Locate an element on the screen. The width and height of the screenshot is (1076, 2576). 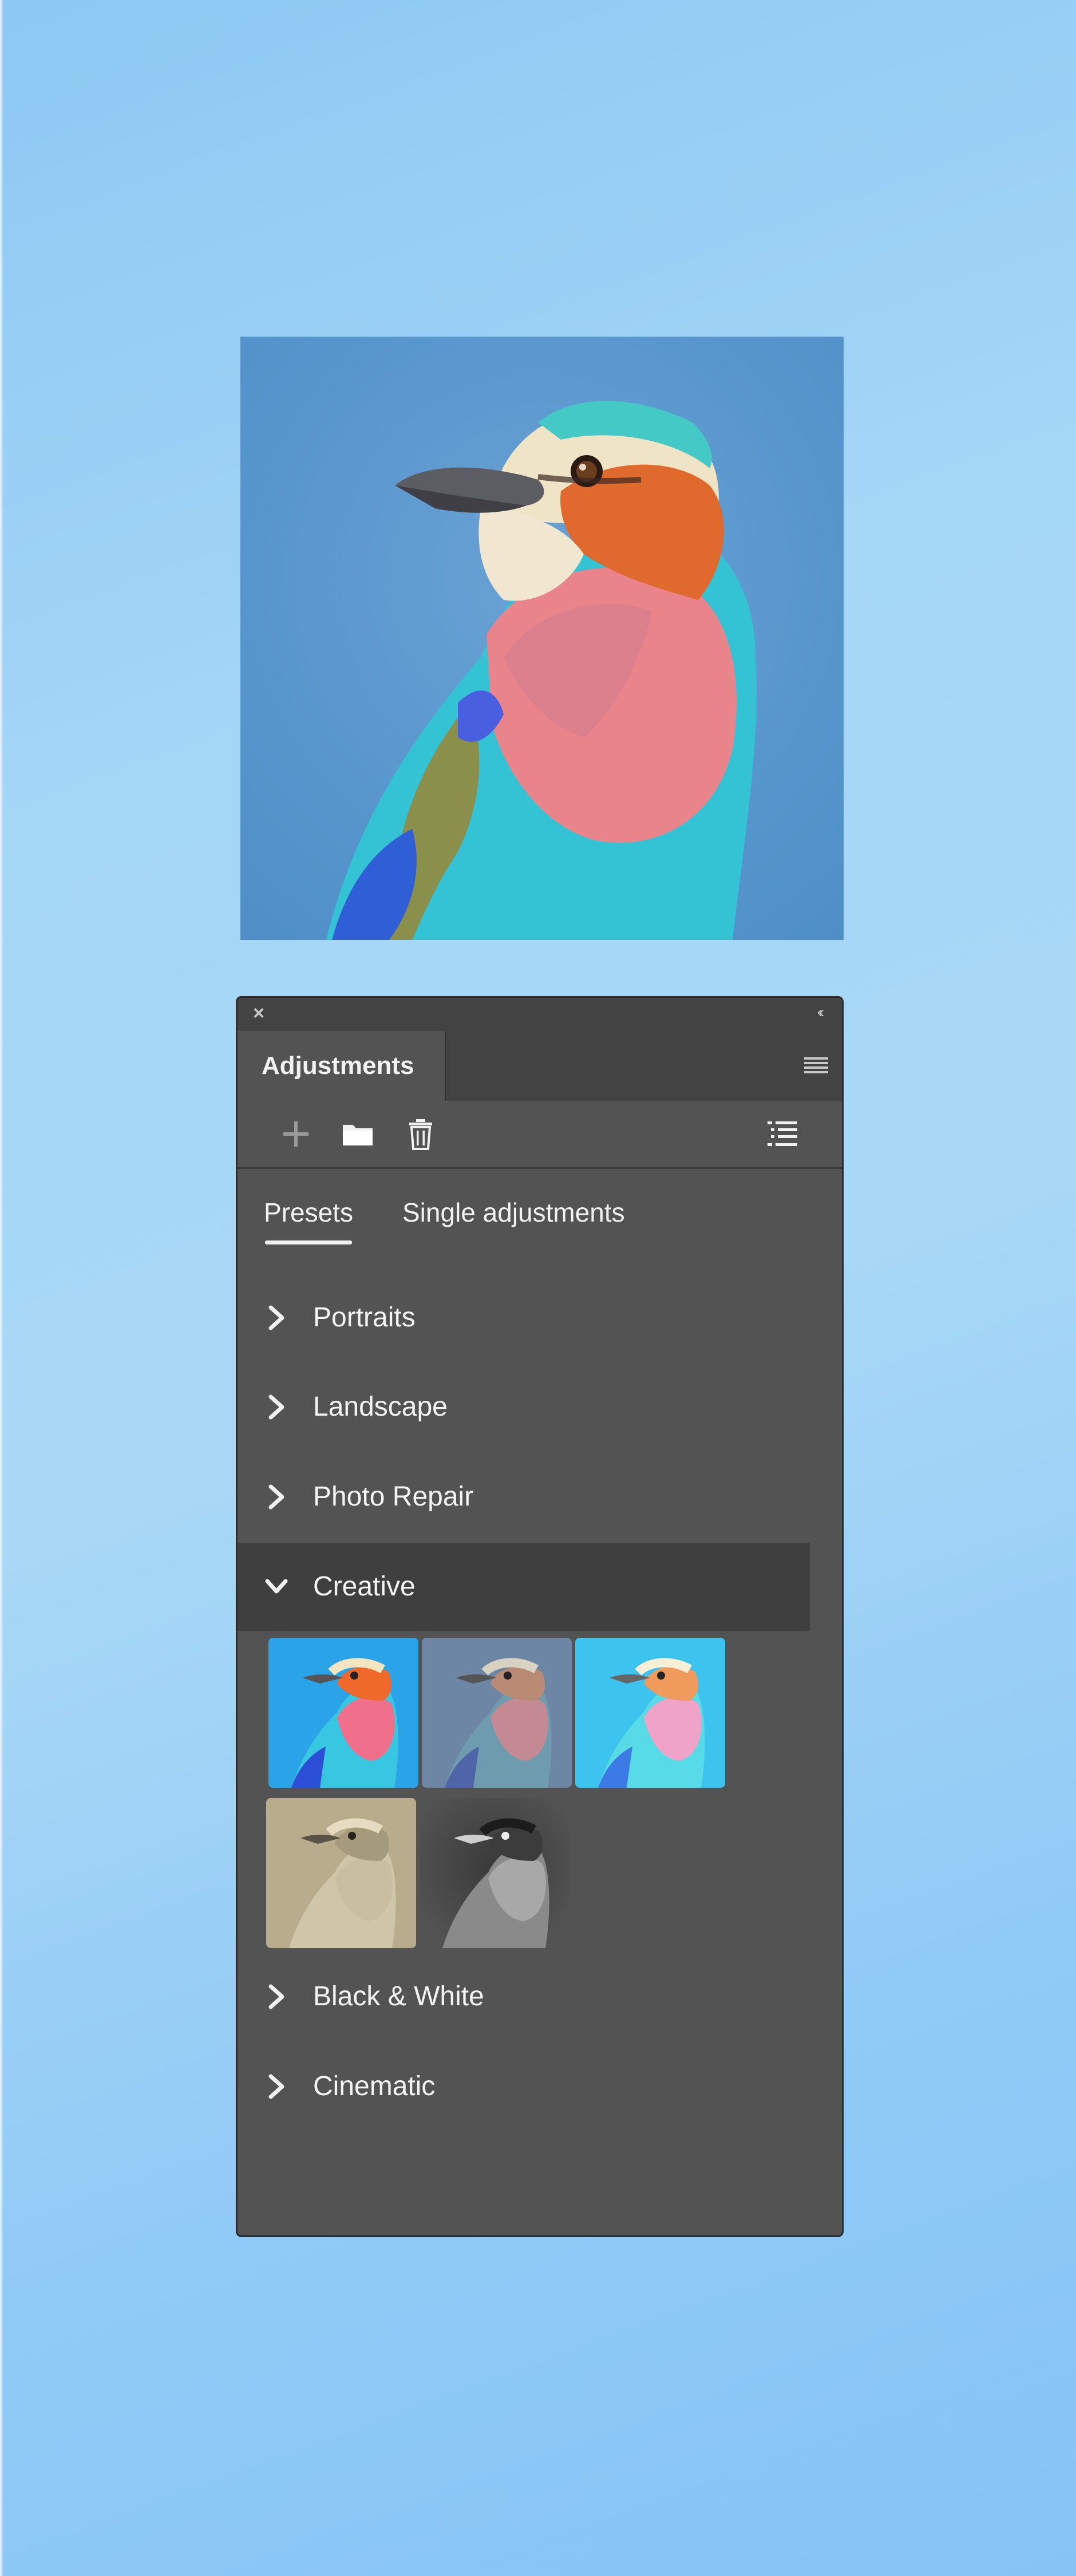
category-label: Photo Repair is located at coordinates (393, 1496).